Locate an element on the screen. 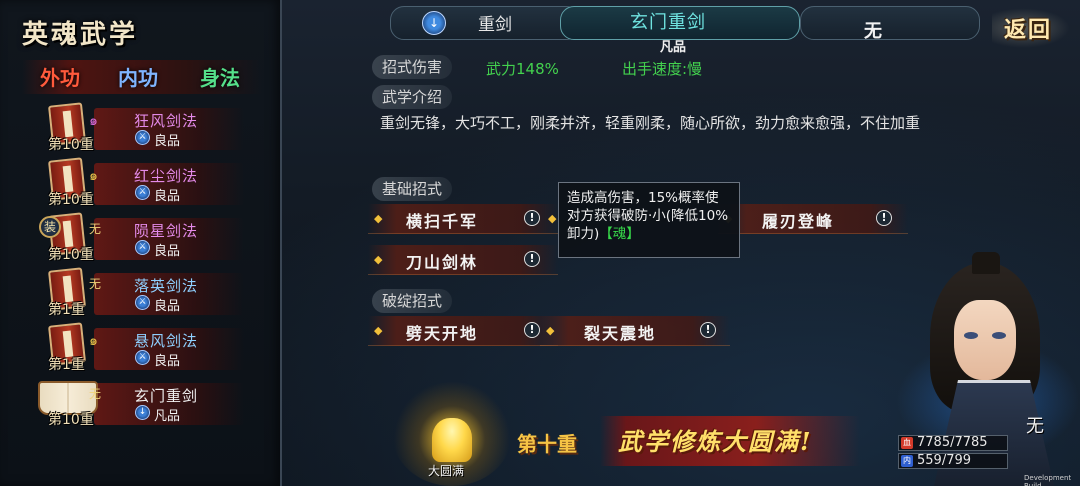  heavy-sword-grade-icon: ↓ is located at coordinates (142, 412).